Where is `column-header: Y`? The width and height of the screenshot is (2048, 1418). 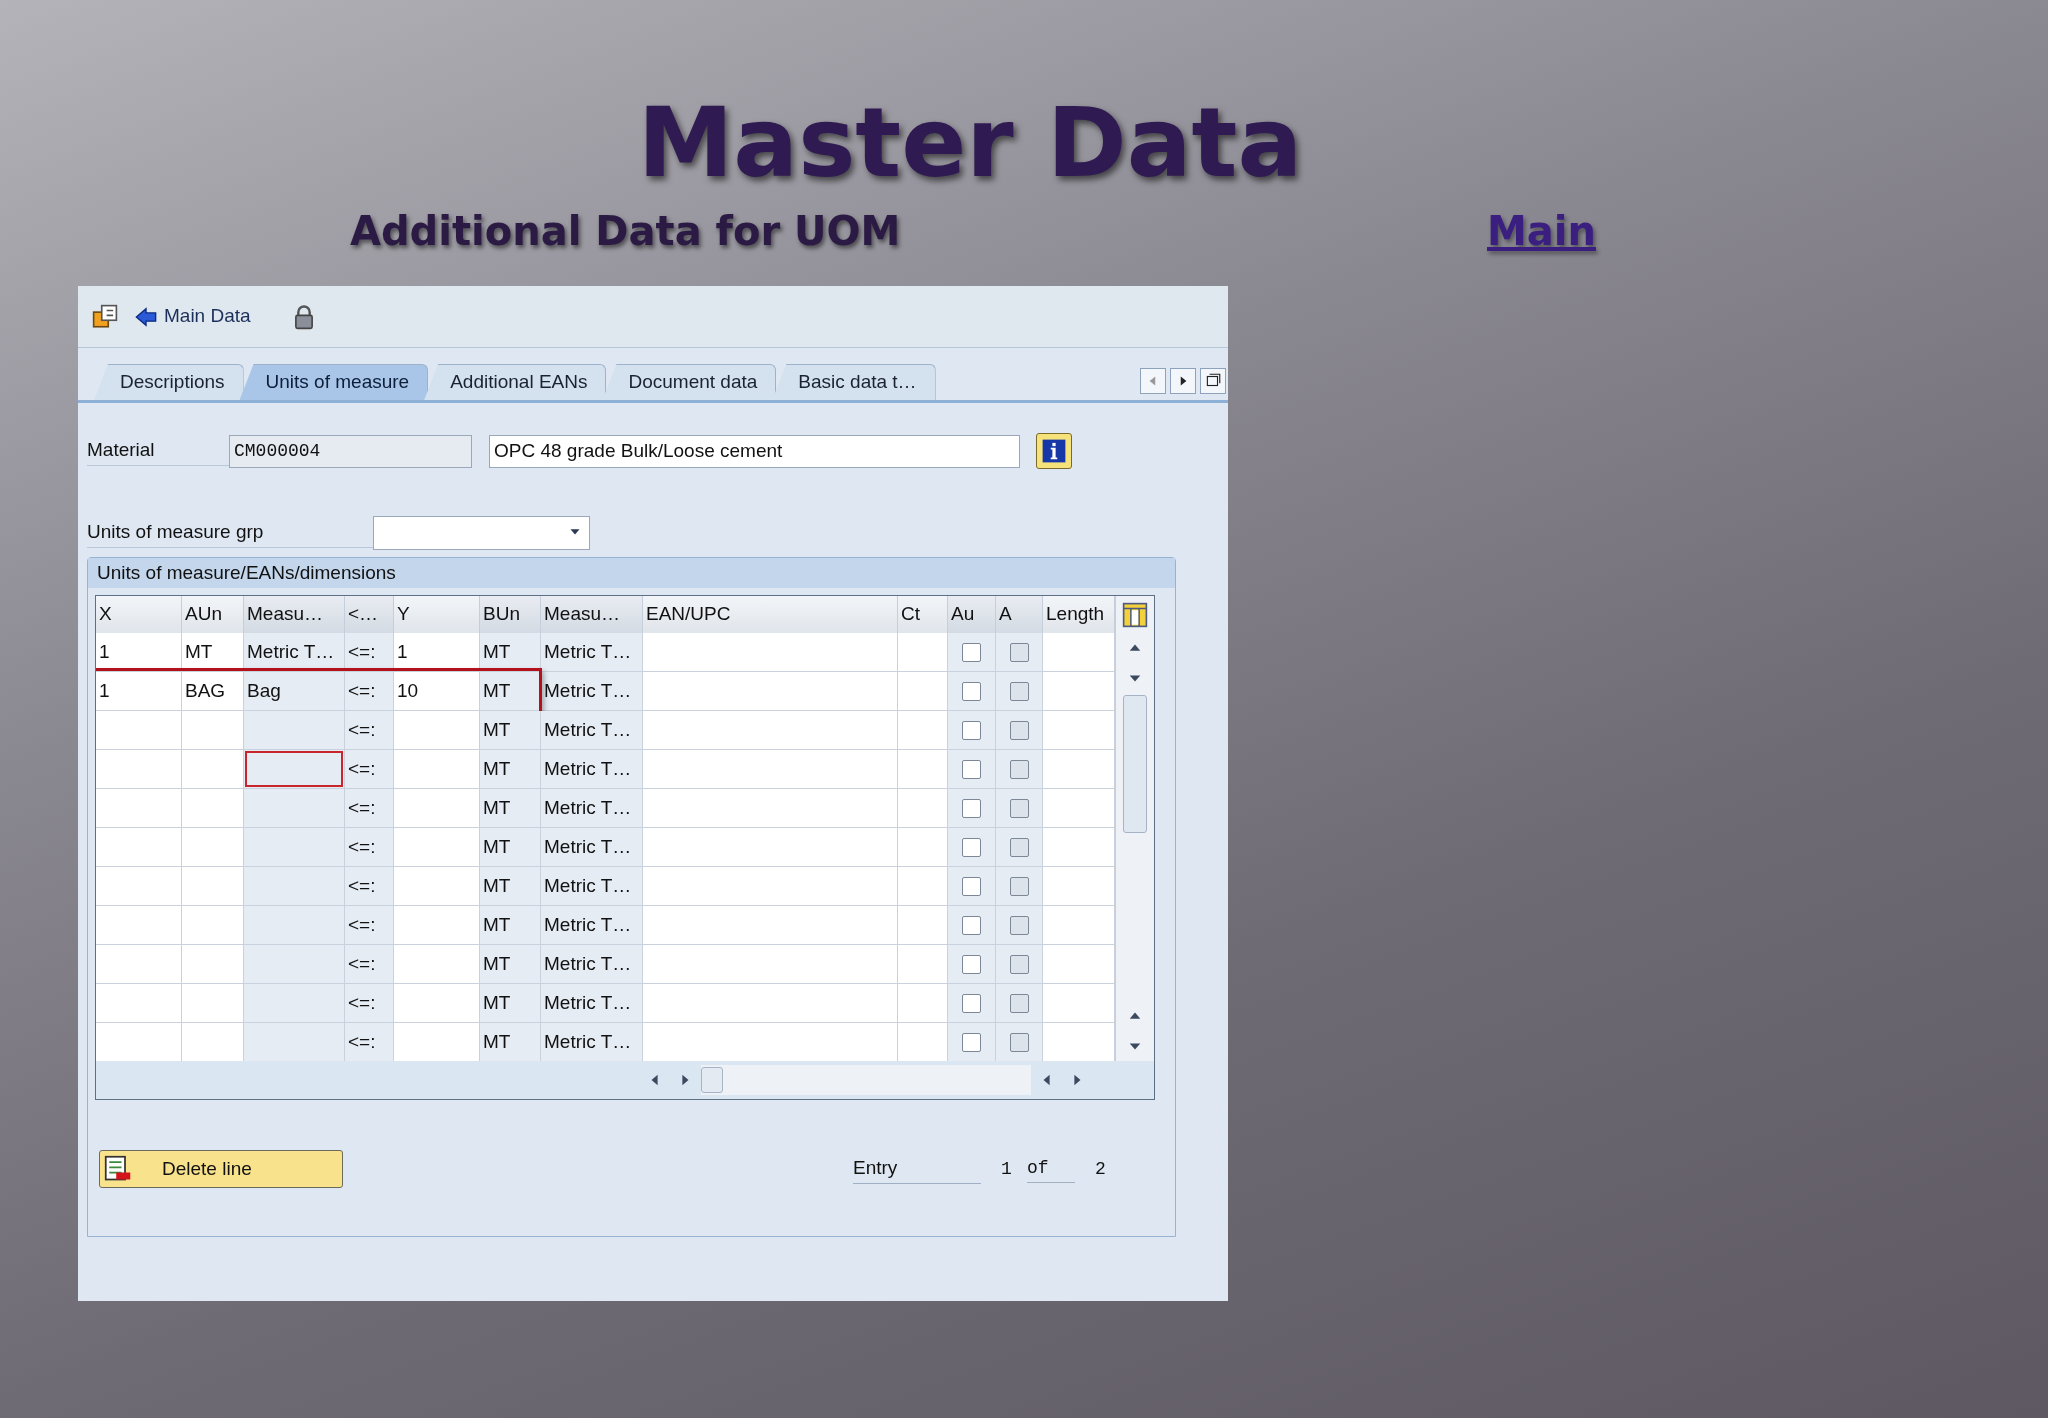 column-header: Y is located at coordinates (437, 614).